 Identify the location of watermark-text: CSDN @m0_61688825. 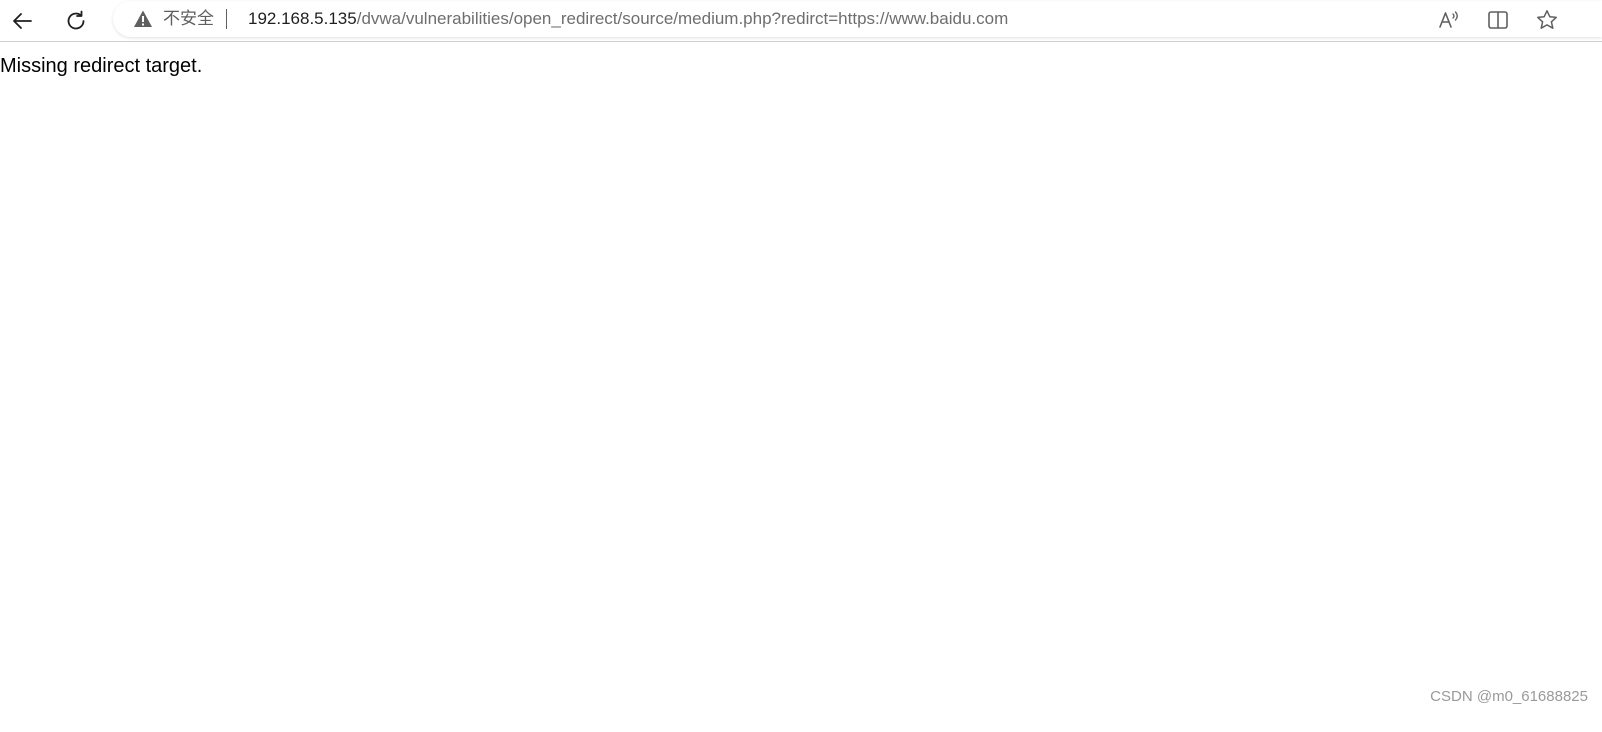
(1509, 696).